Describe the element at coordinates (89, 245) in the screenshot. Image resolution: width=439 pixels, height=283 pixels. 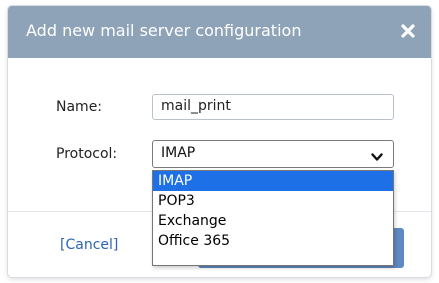
I see `cancel-link: [Cancel]` at that location.